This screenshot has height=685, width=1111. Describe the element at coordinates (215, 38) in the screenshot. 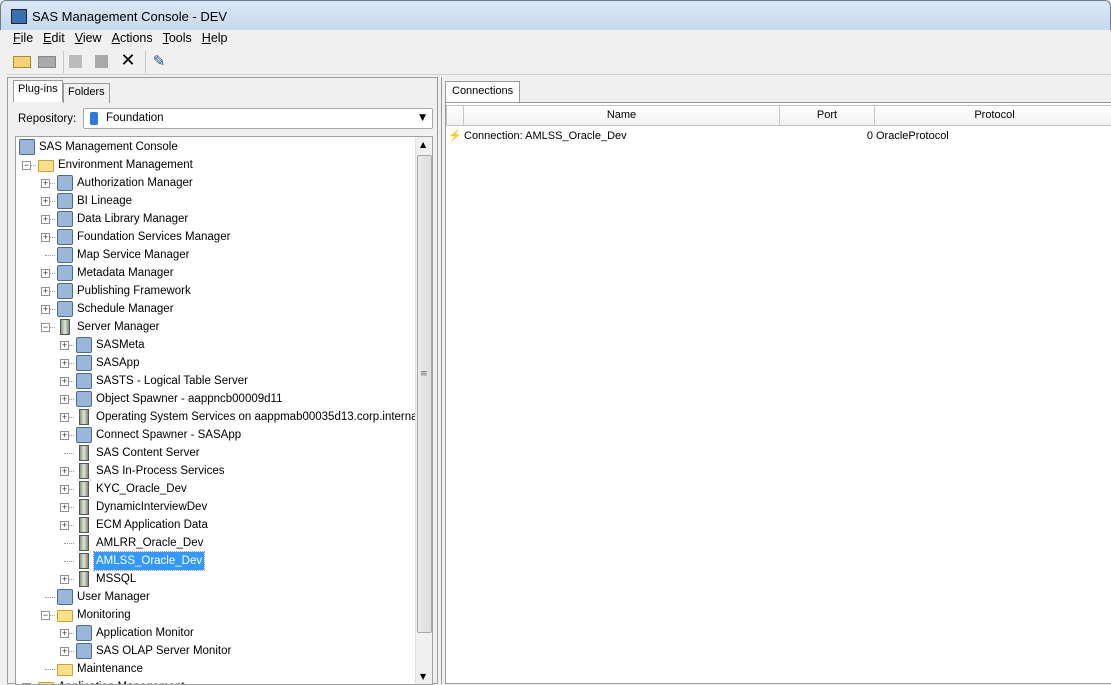

I see `menu-help: Help` at that location.